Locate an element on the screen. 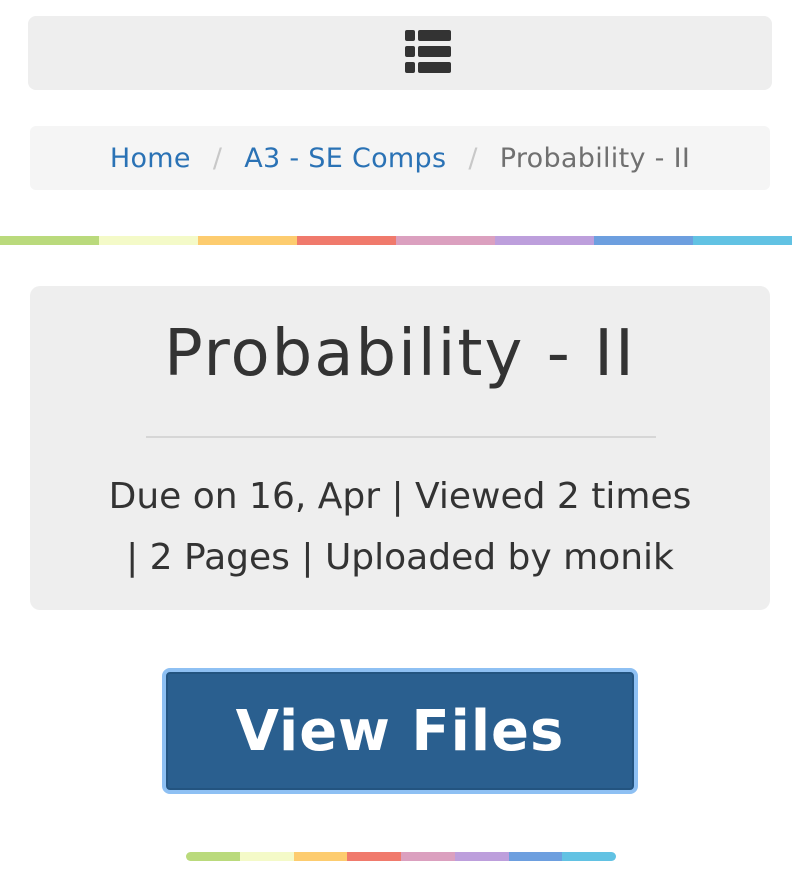  page-title: Probability - II is located at coordinates (400, 354).